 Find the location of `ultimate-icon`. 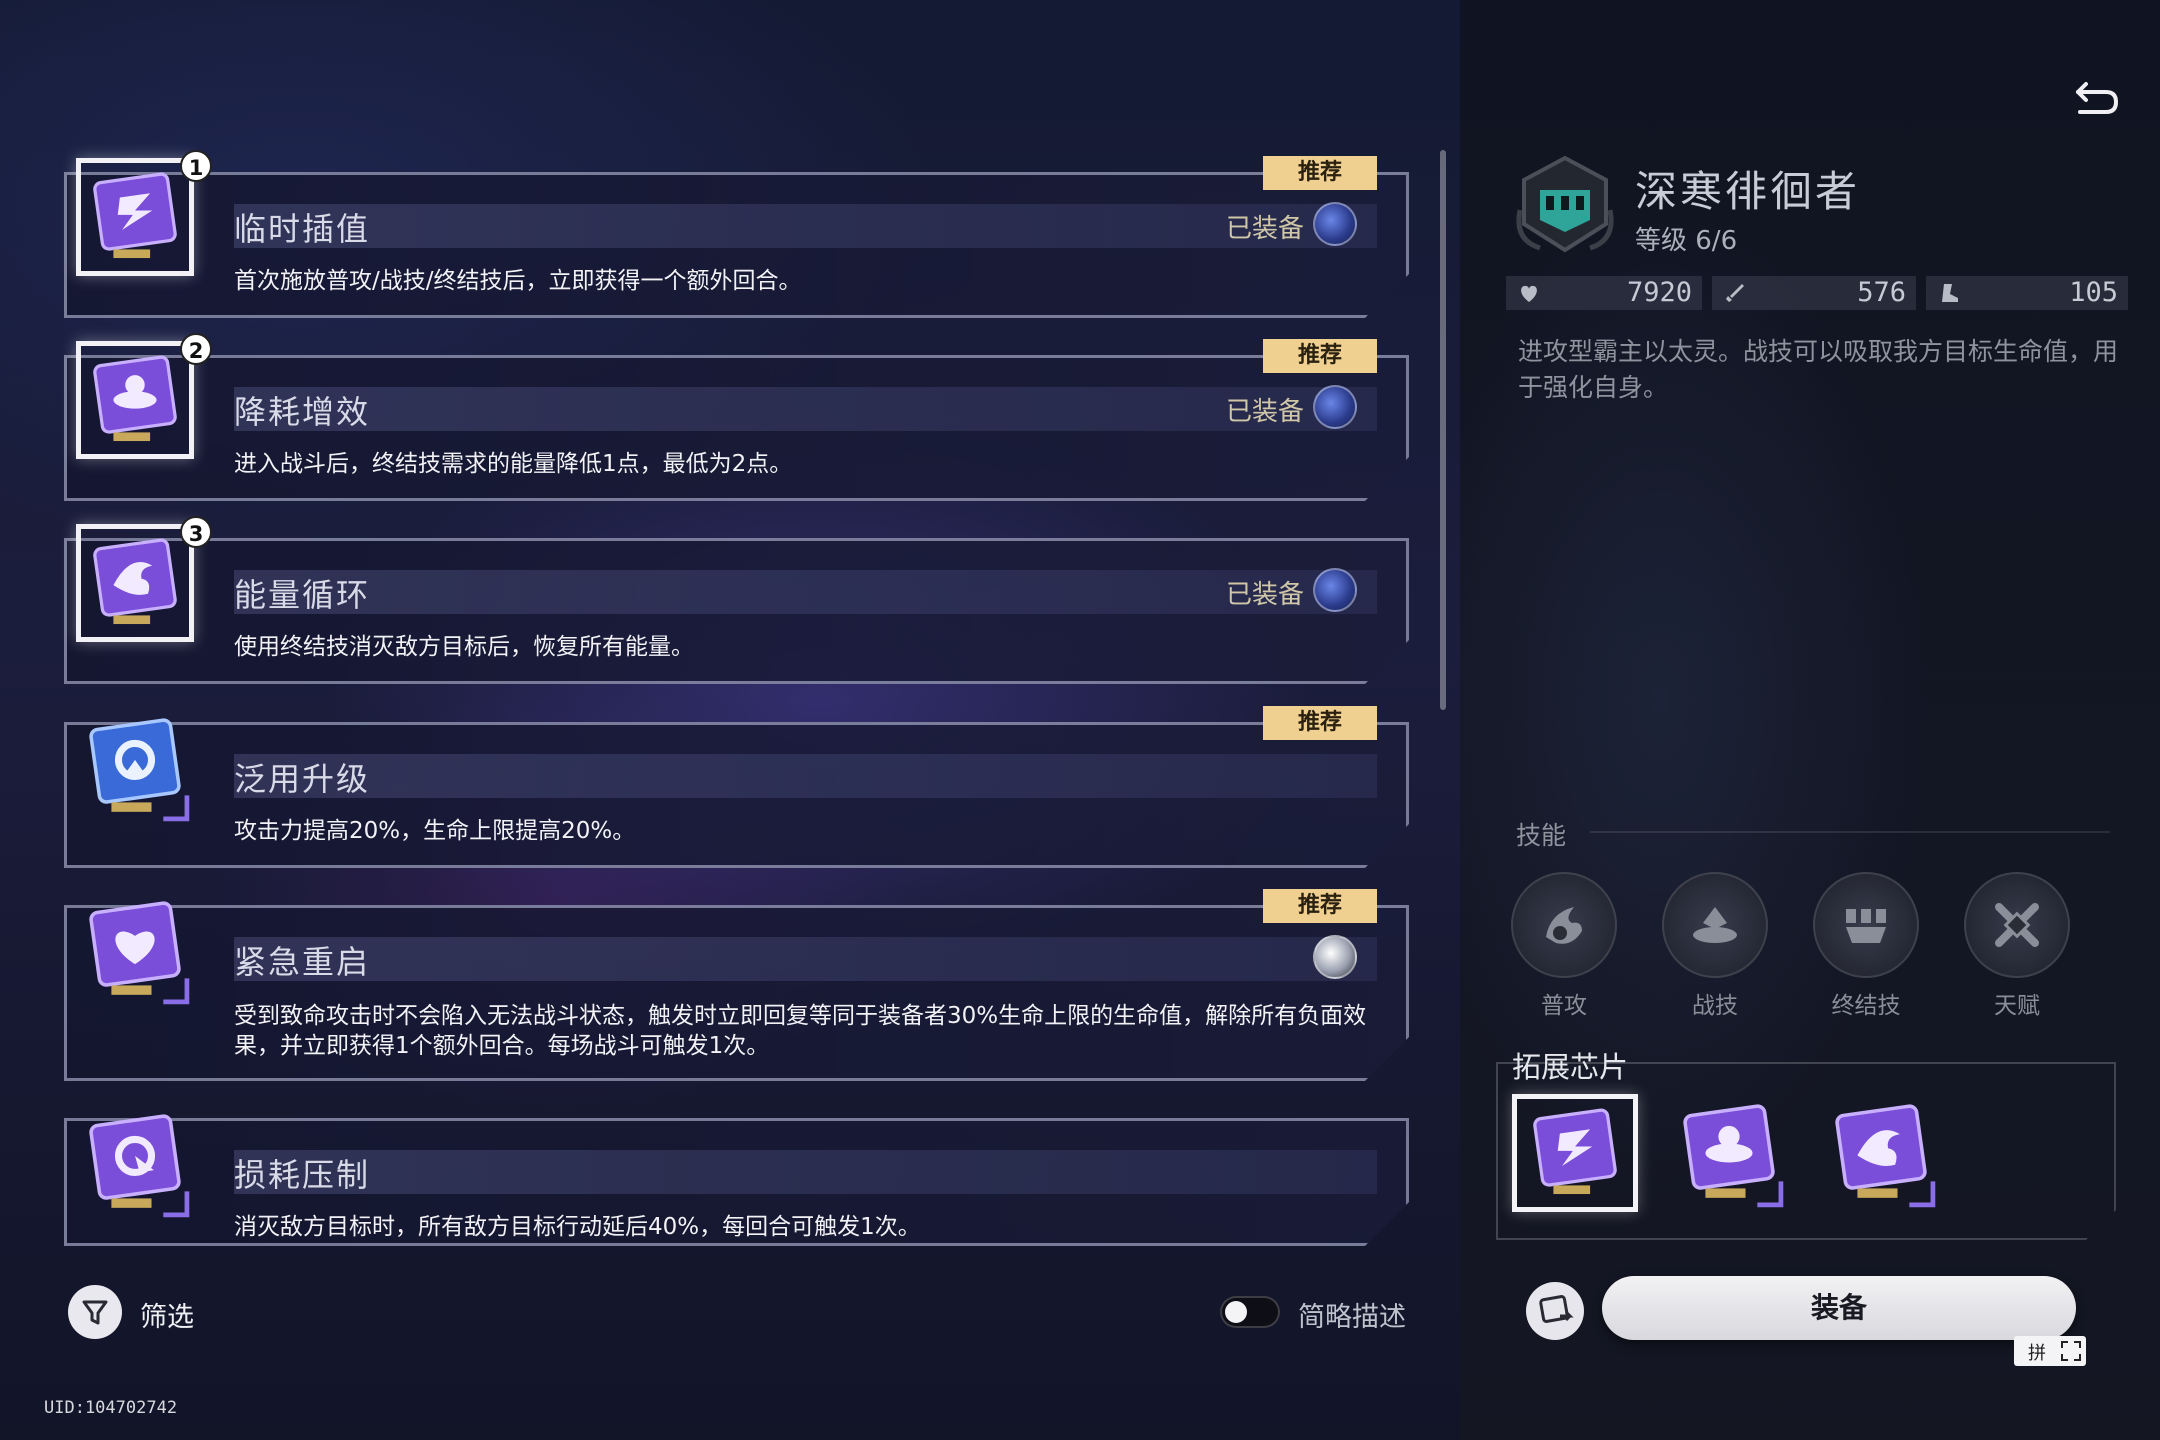

ultimate-icon is located at coordinates (1866, 926).